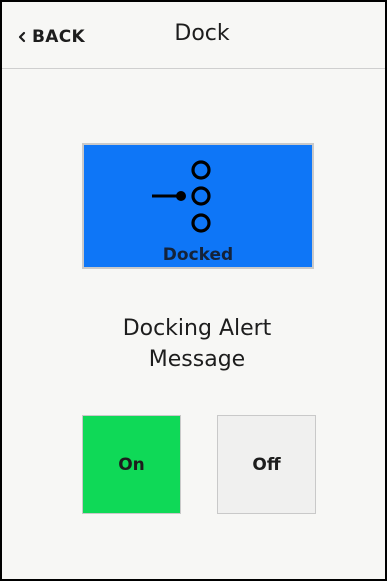 The height and width of the screenshot is (581, 388). Describe the element at coordinates (198, 255) in the screenshot. I see `dock-status-label: Docked` at that location.